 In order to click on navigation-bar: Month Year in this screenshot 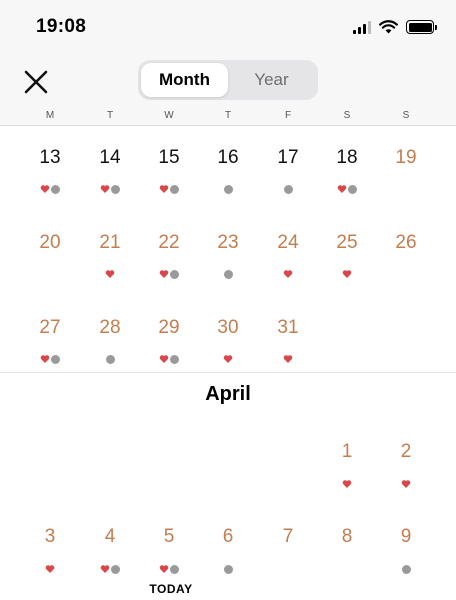, I will do `click(228, 81)`.